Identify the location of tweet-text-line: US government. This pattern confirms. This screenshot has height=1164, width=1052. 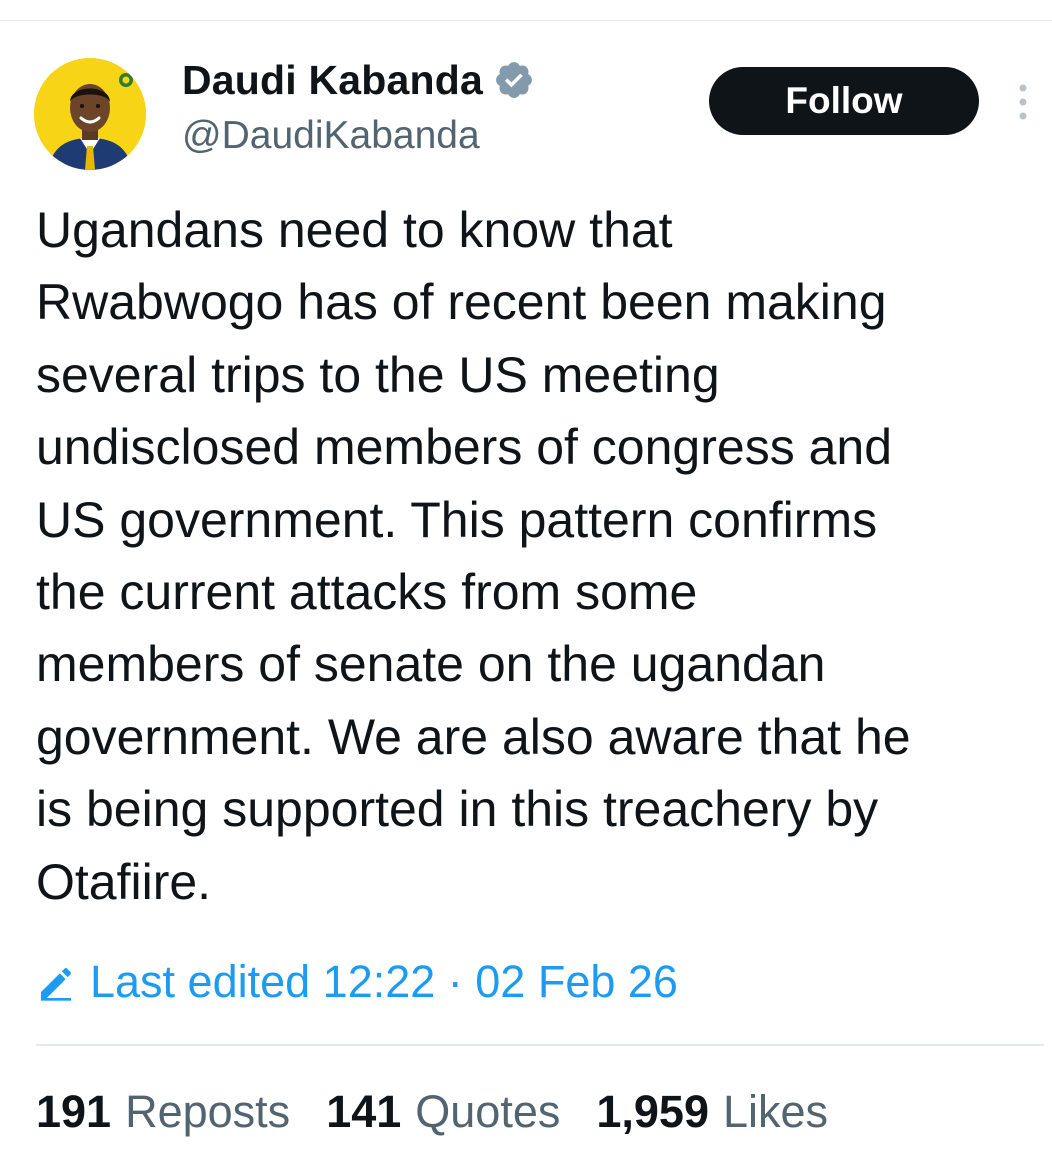
(457, 519).